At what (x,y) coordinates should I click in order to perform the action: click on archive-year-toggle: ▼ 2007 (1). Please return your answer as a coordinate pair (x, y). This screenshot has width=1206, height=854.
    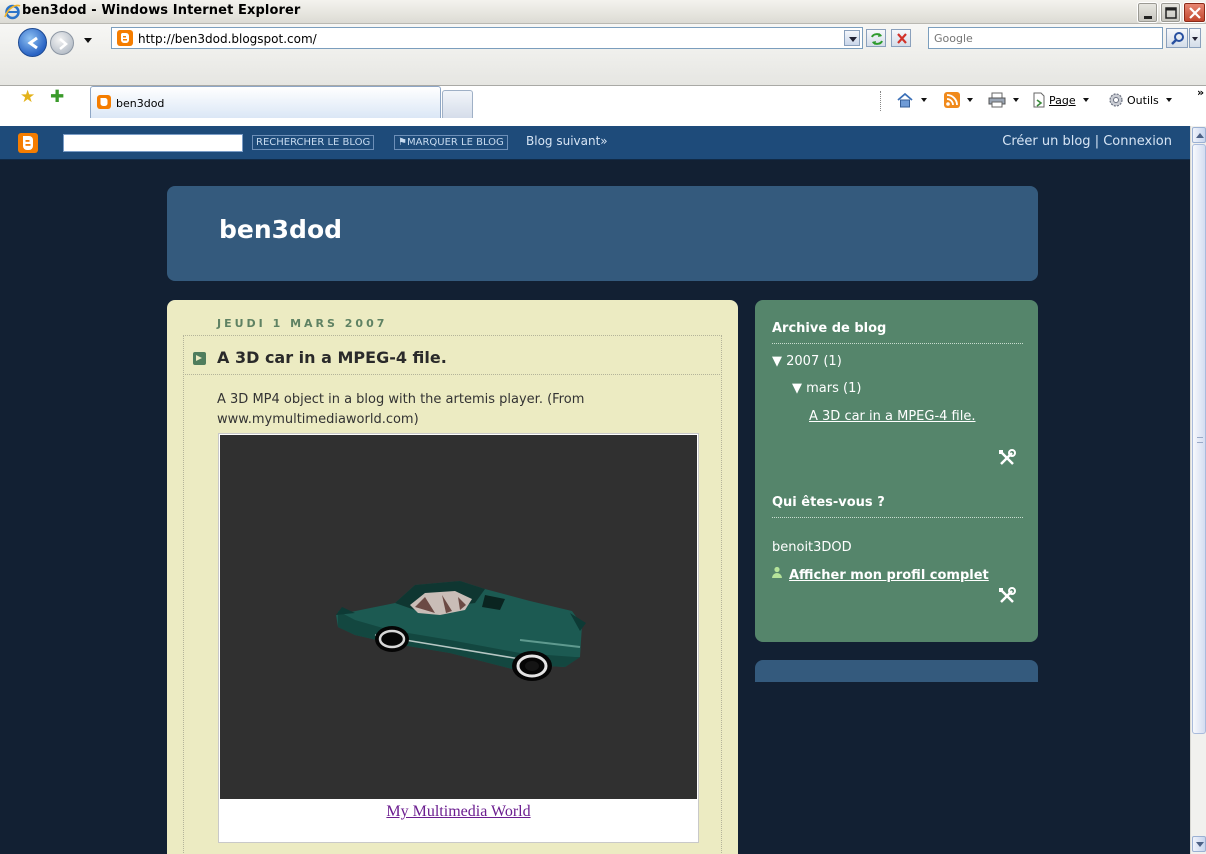
    Looking at the image, I should click on (807, 361).